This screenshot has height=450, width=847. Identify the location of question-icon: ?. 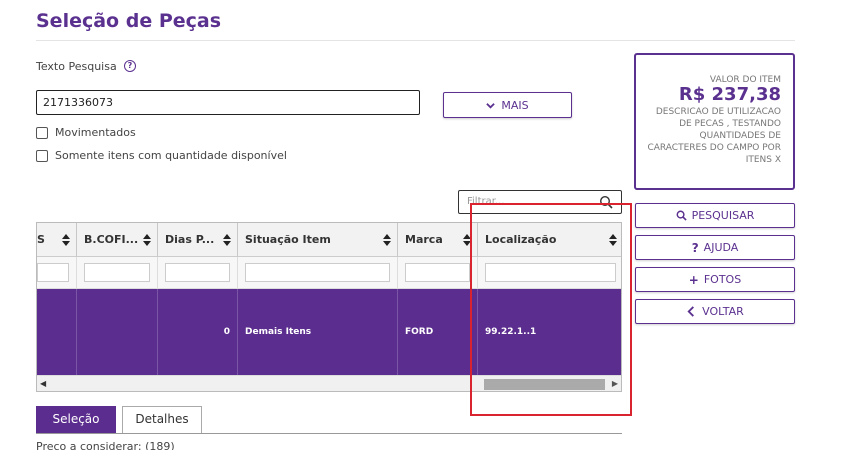
(695, 247).